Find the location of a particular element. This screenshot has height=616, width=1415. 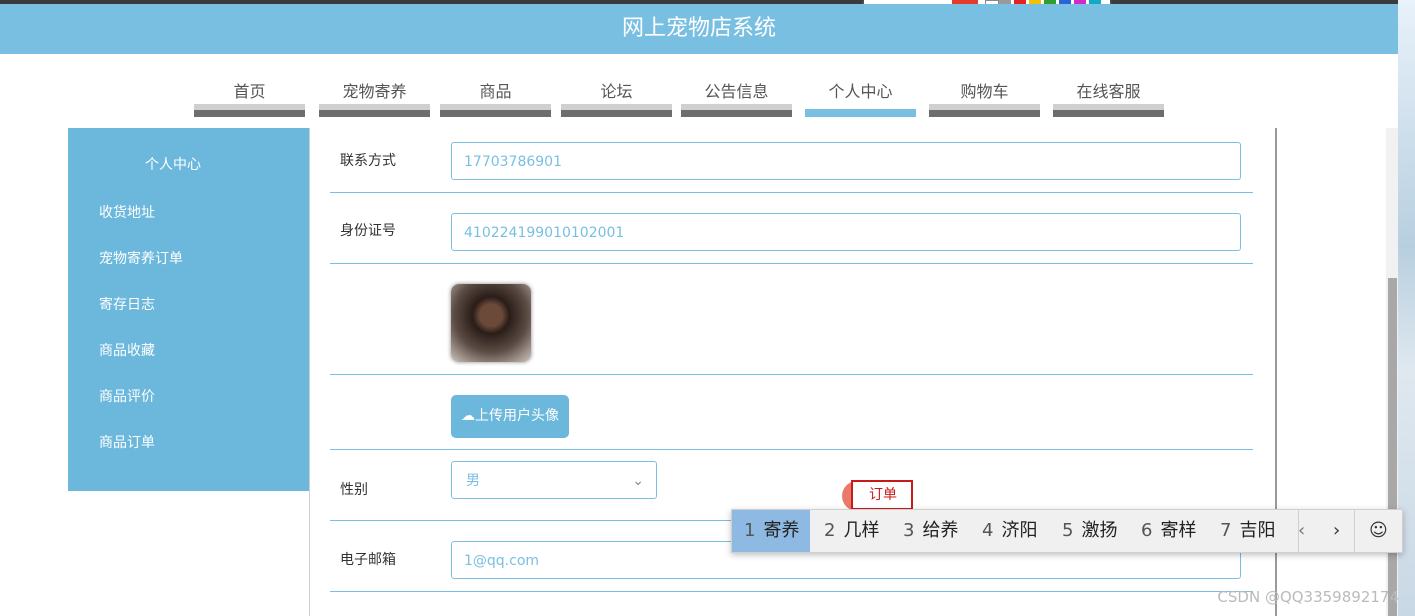

ime-candidate-bar: 1 寄养 2 几样 3 给养 4 济阳 5 激扬 6 寄样 7 吉阳 ‹ › ☺ is located at coordinates (1067, 531).